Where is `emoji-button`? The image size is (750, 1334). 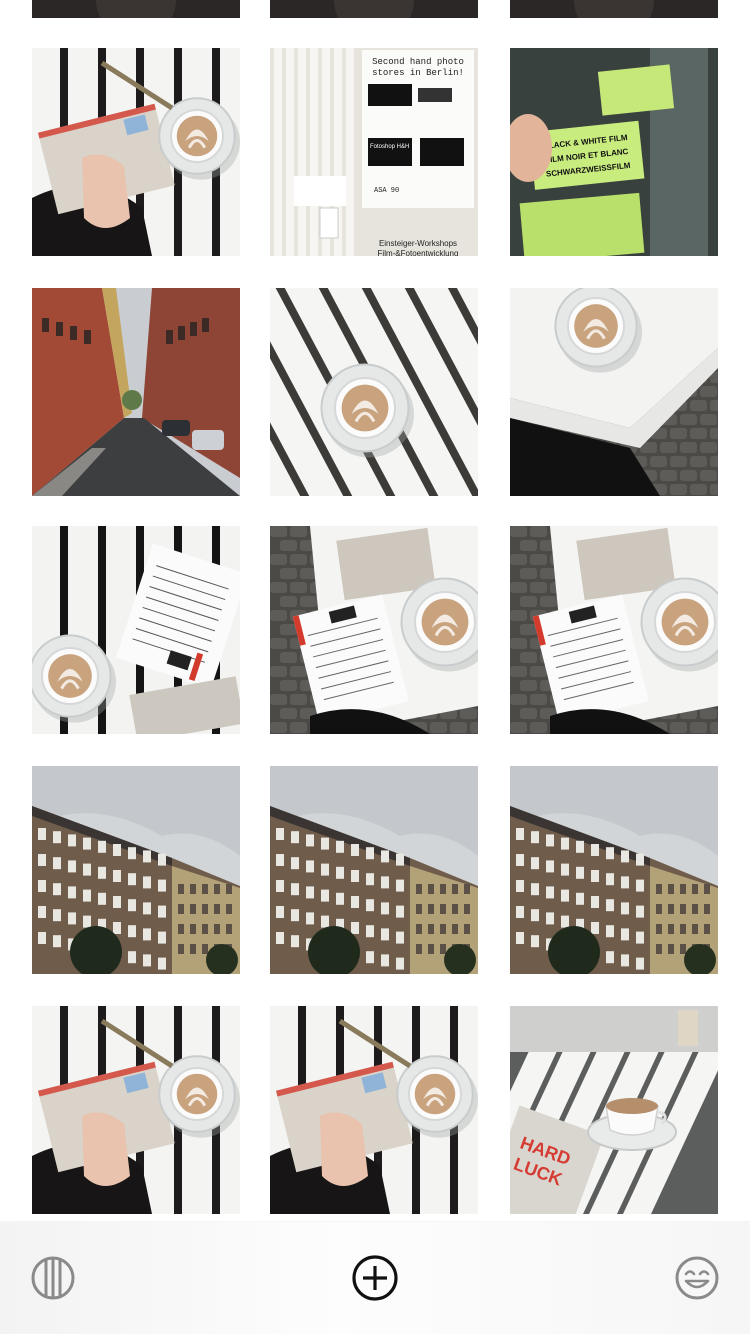 emoji-button is located at coordinates (697, 1278).